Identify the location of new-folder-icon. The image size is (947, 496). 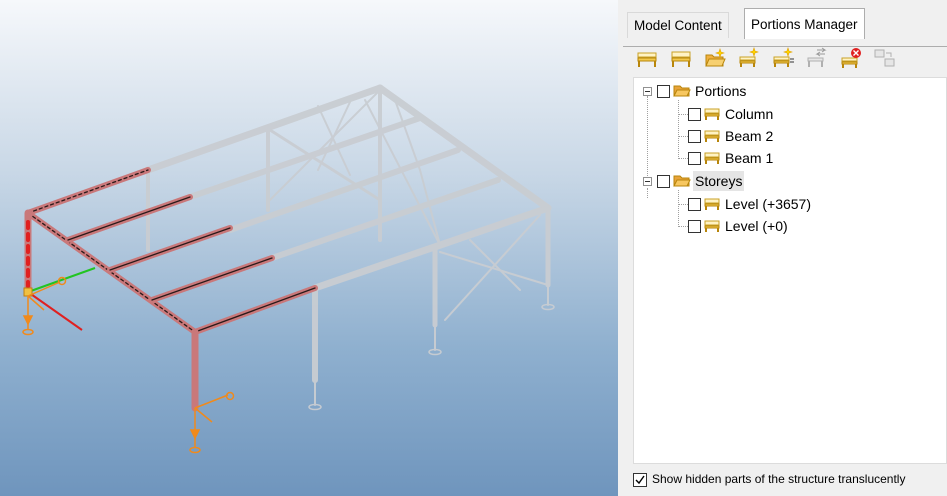
(715, 57).